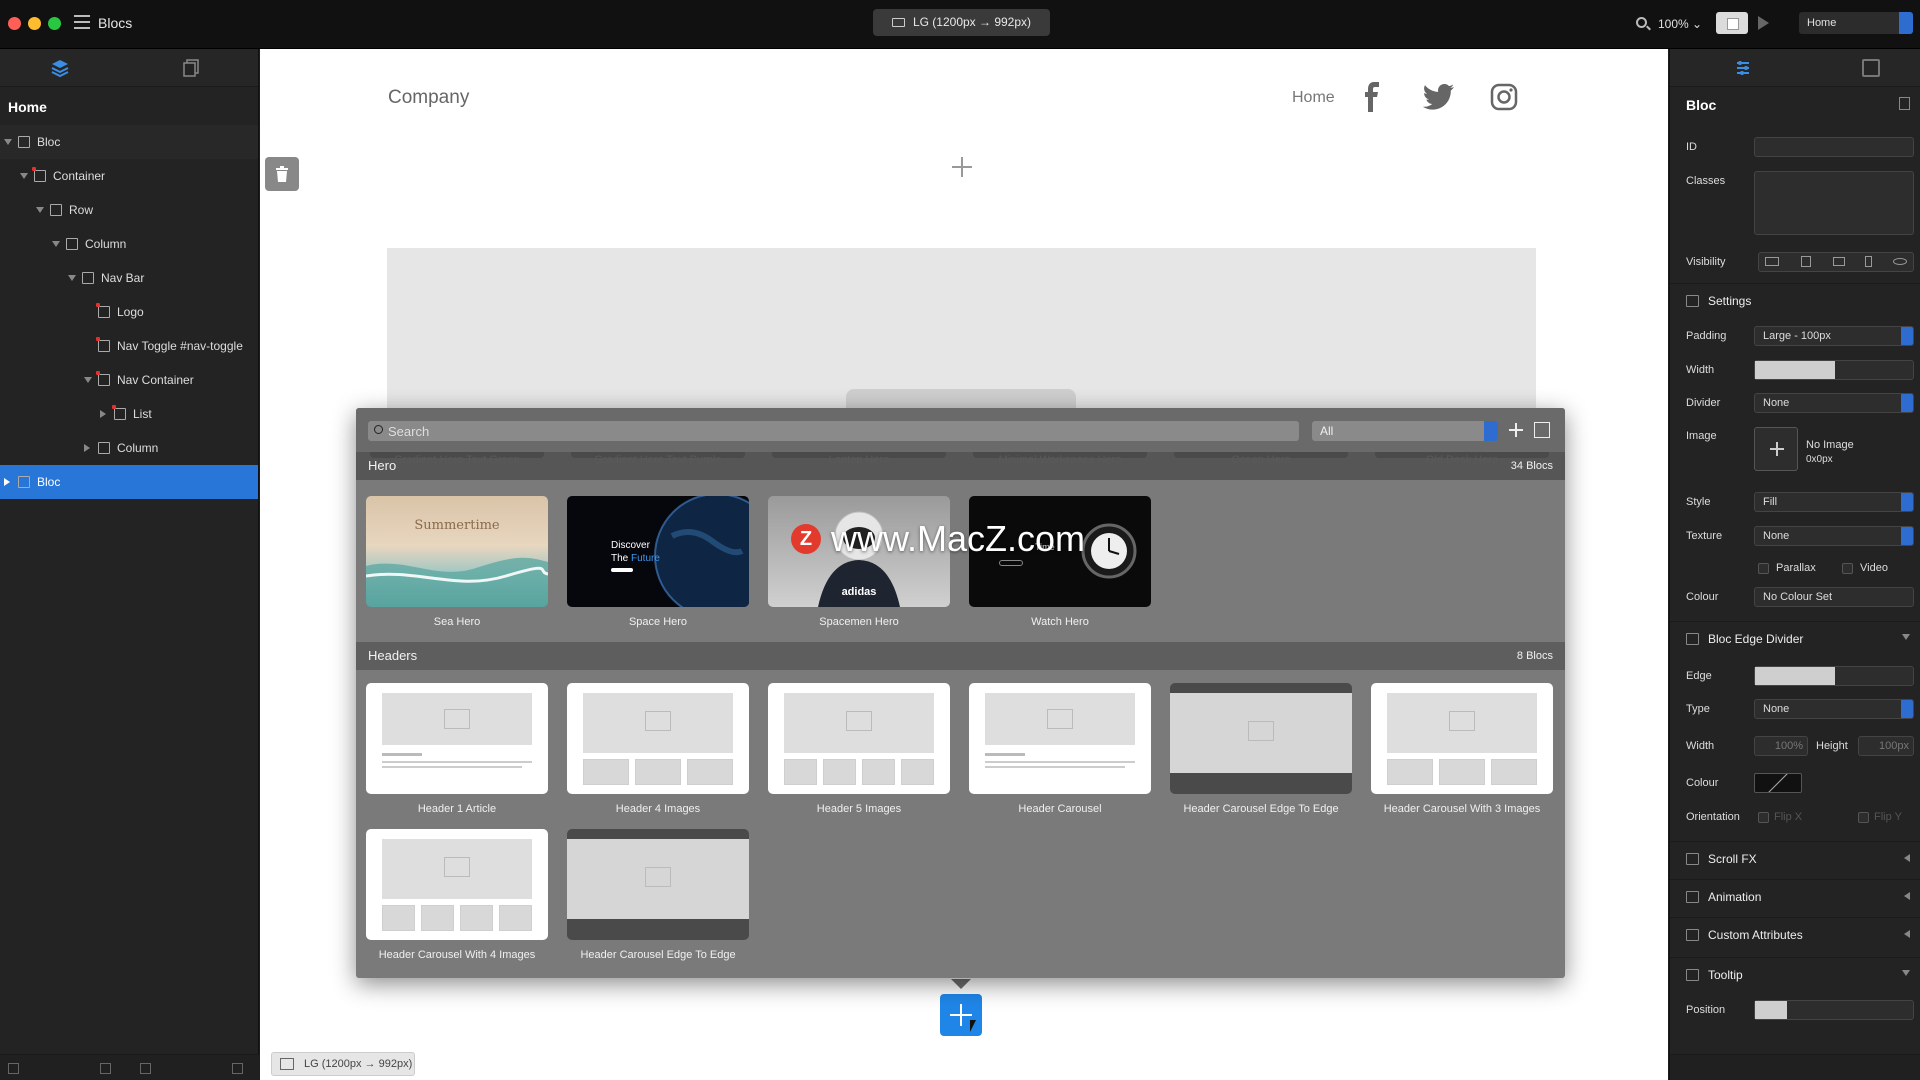  Describe the element at coordinates (145, 1068) in the screenshot. I see `row-icon` at that location.